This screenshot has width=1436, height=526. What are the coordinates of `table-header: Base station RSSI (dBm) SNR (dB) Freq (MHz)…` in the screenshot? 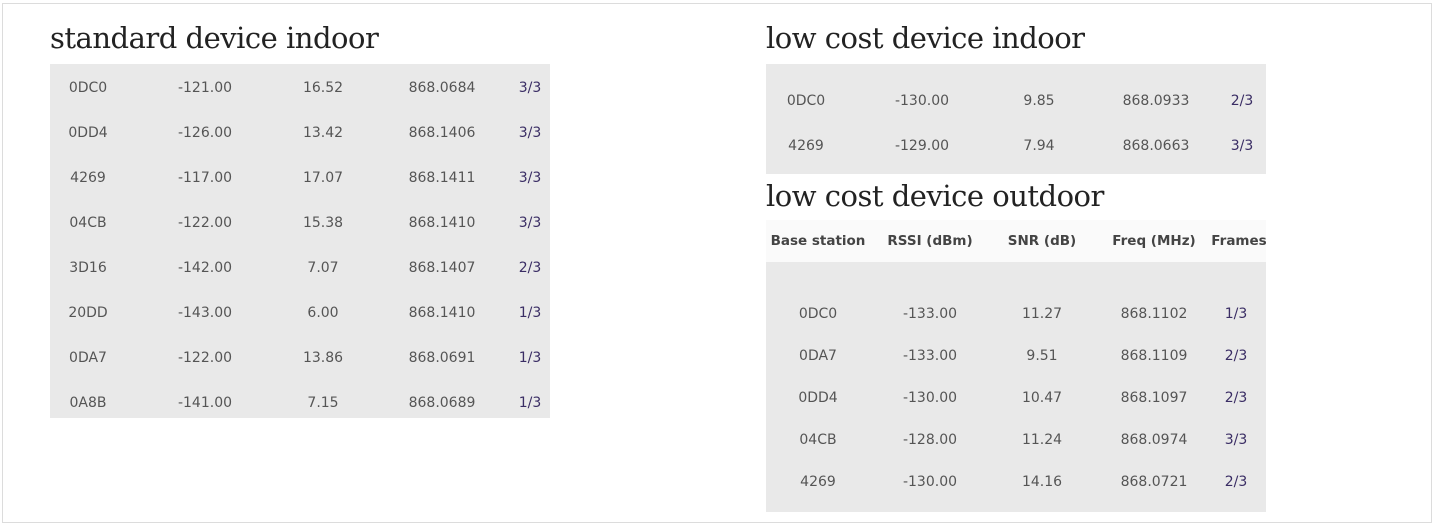 It's located at (1016, 241).